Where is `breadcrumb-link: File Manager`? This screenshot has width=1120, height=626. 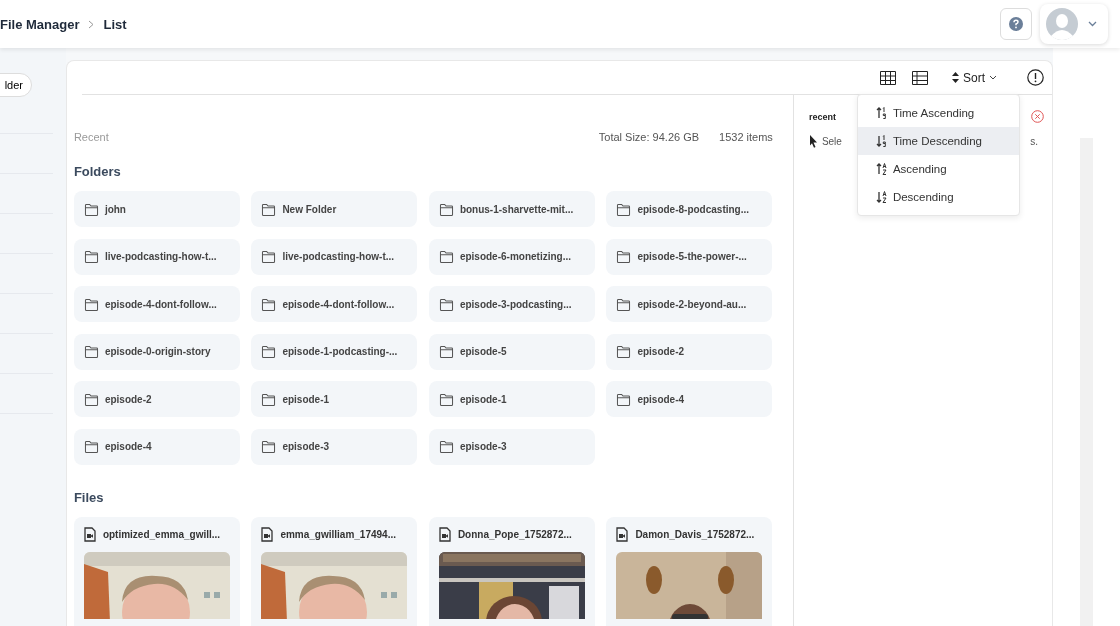 breadcrumb-link: File Manager is located at coordinates (40, 24).